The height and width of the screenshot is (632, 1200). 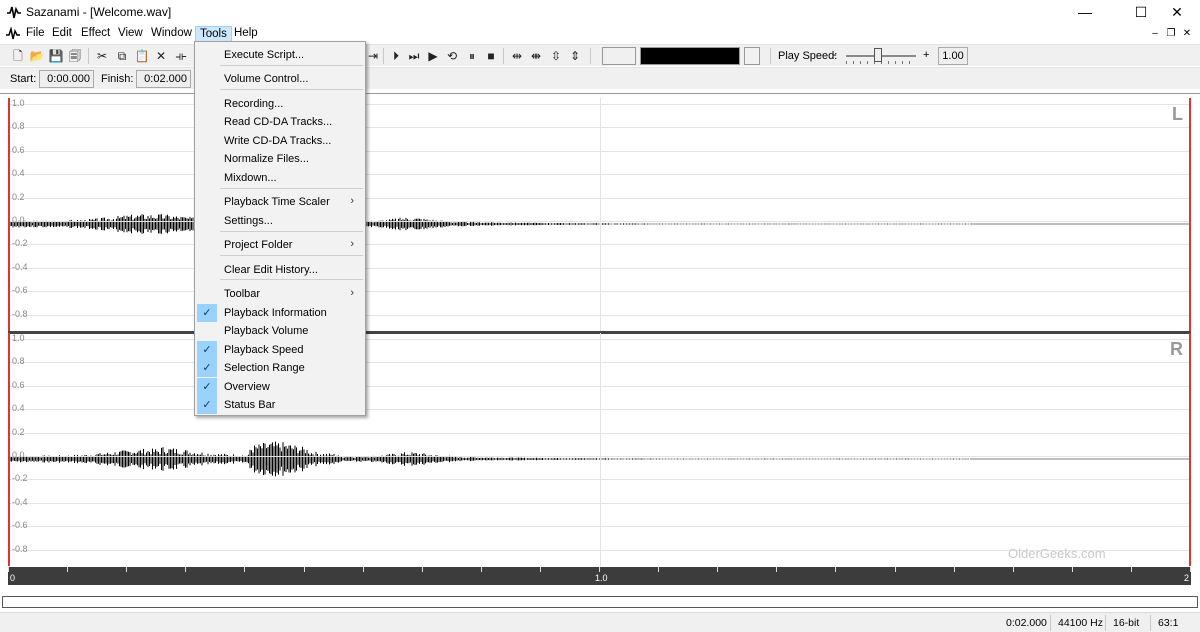 I want to click on amplitude-label: 0.0, so click(x=18, y=220).